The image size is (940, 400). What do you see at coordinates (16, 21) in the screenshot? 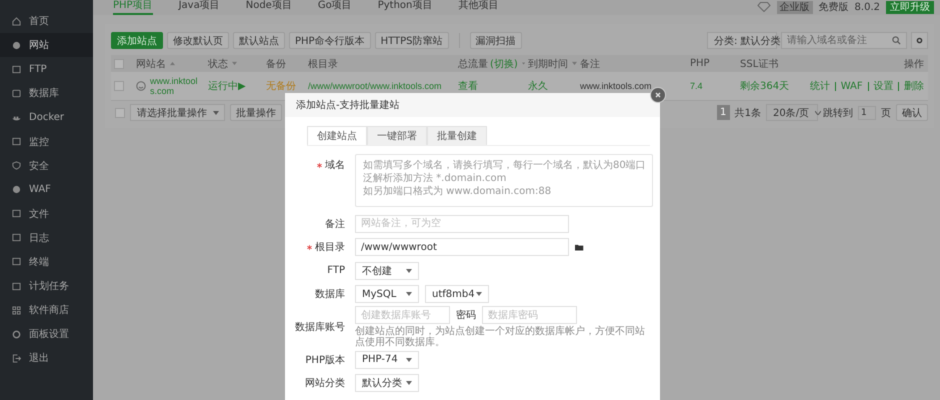
I see `home-icon` at bounding box center [16, 21].